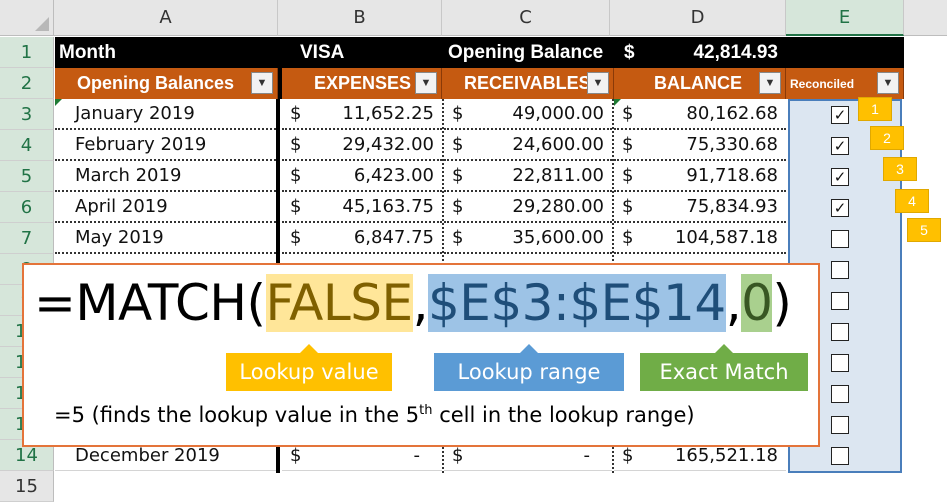 The image size is (947, 502). What do you see at coordinates (528, 52) in the screenshot?
I see `cell-c1-opening-label: Opening Balance` at bounding box center [528, 52].